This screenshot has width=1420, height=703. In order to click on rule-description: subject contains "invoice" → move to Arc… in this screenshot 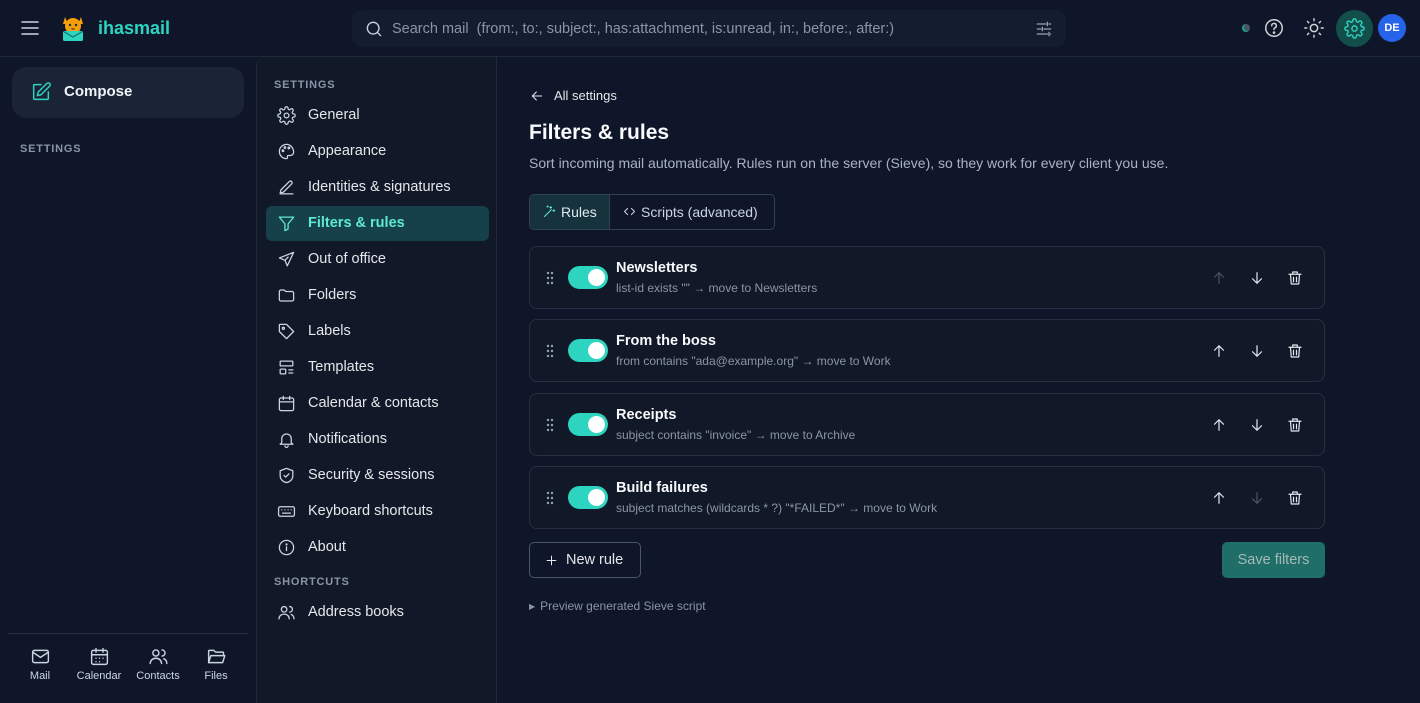, I will do `click(736, 435)`.